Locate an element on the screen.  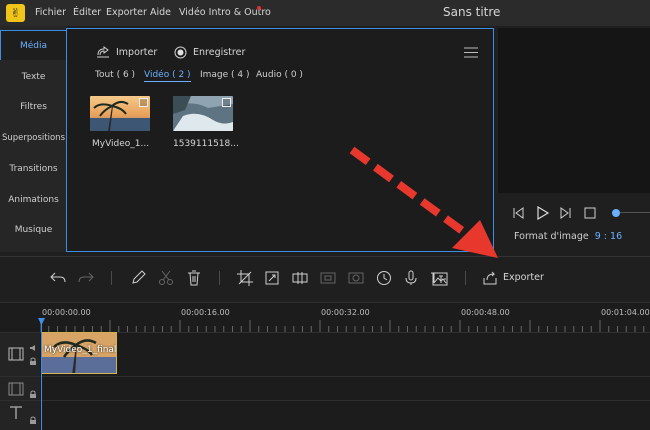
menu-exporter: Exporter is located at coordinates (126, 12).